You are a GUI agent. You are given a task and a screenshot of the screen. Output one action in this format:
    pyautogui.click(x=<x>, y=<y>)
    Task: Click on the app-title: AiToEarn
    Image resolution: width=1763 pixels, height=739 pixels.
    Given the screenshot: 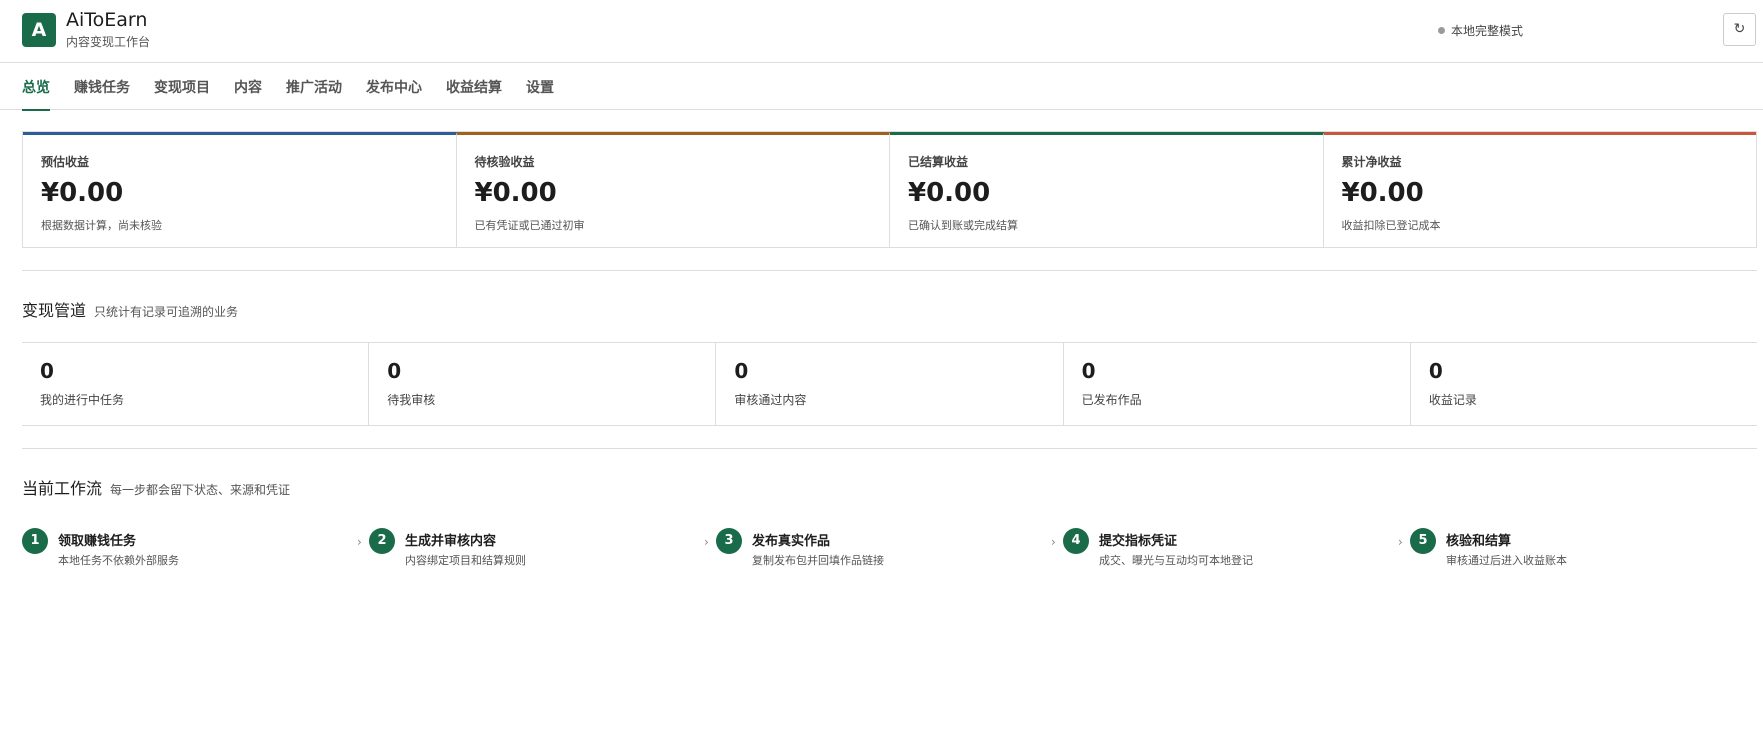 What is the action you would take?
    pyautogui.click(x=107, y=20)
    